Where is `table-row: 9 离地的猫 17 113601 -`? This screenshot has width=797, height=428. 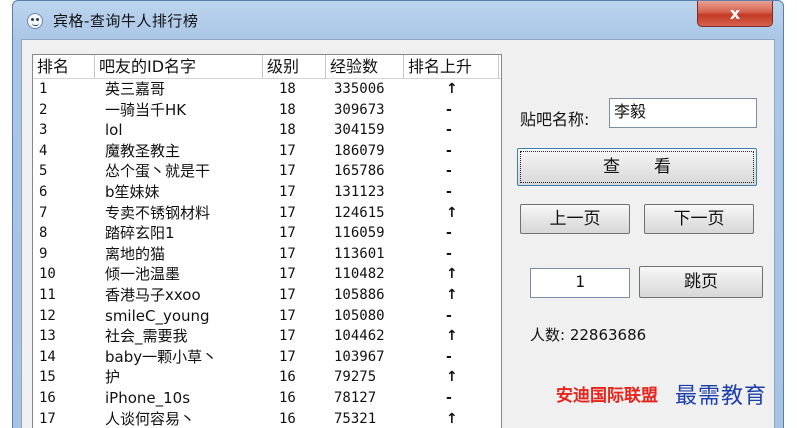 table-row: 9 离地的猫 17 113601 - is located at coordinates (267, 254).